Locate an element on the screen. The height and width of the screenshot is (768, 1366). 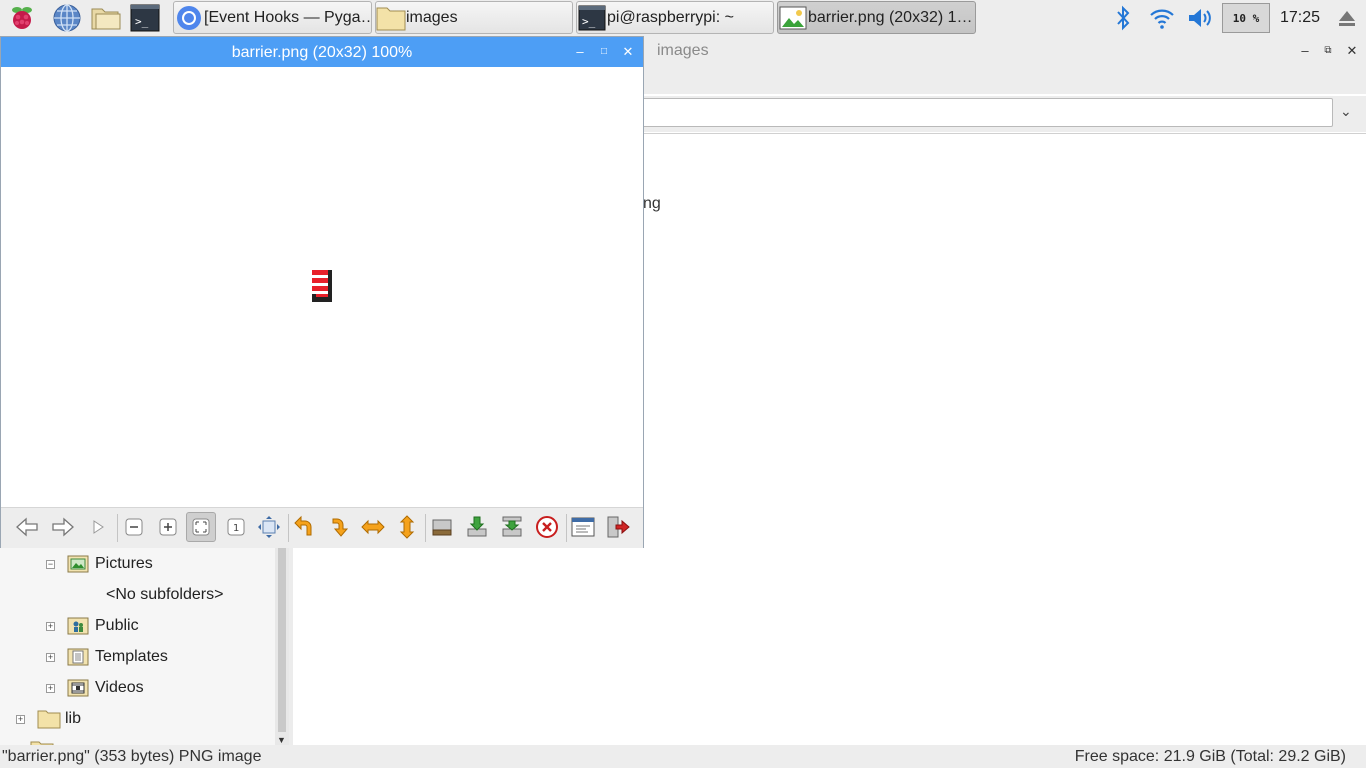
task-terminal: >_ pi@raspberrypi: ~ is located at coordinates (675, 17).